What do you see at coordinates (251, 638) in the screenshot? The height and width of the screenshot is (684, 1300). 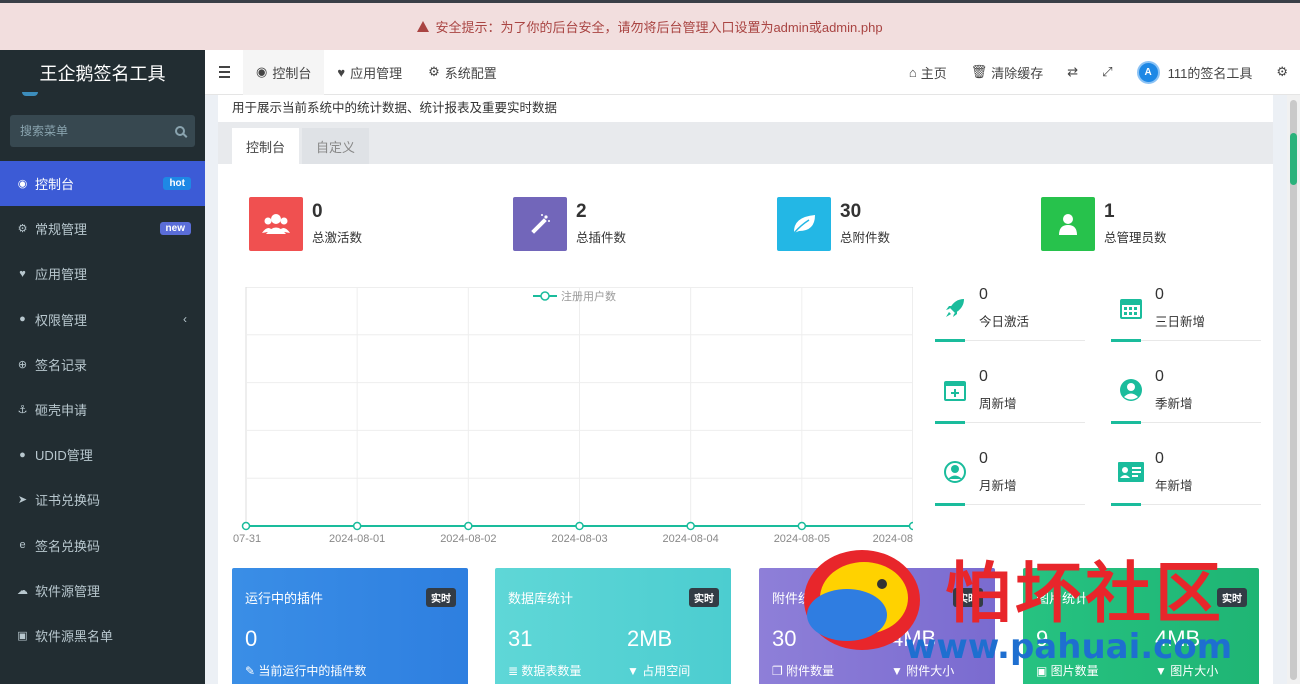 I see `card-value: 0` at bounding box center [251, 638].